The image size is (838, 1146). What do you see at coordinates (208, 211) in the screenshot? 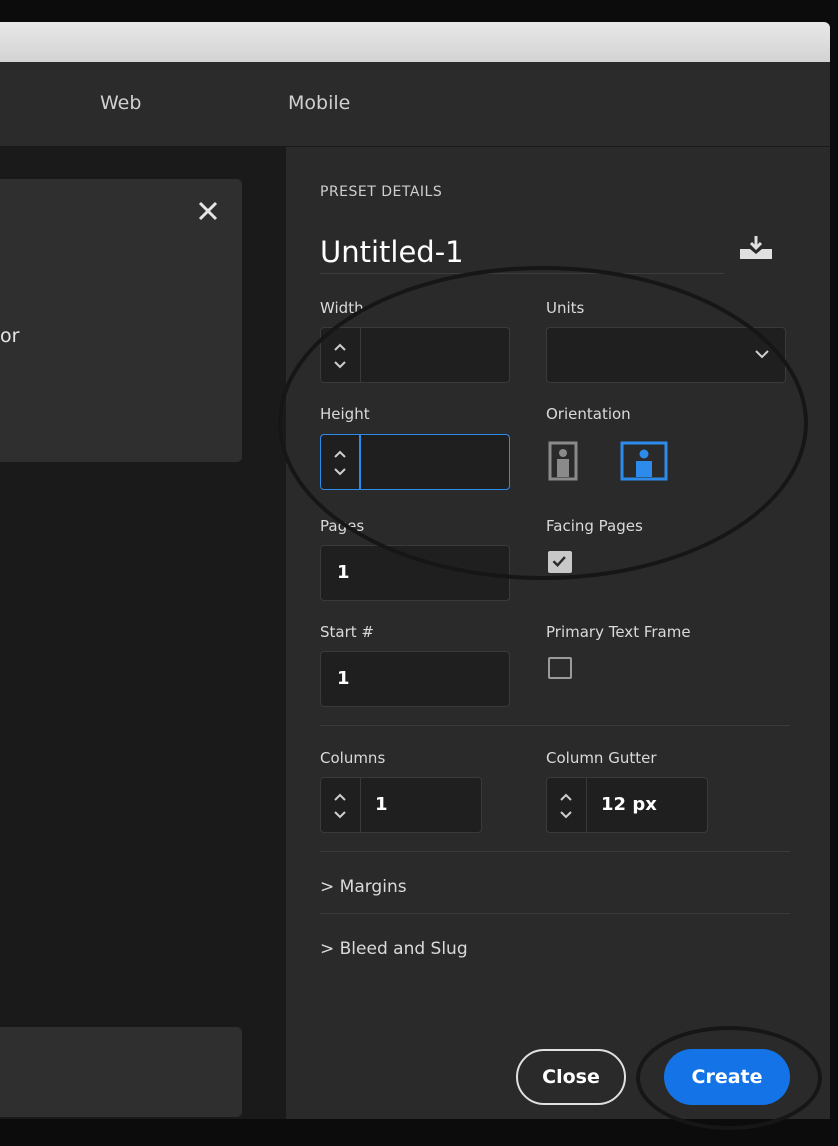
I see `close-icon` at bounding box center [208, 211].